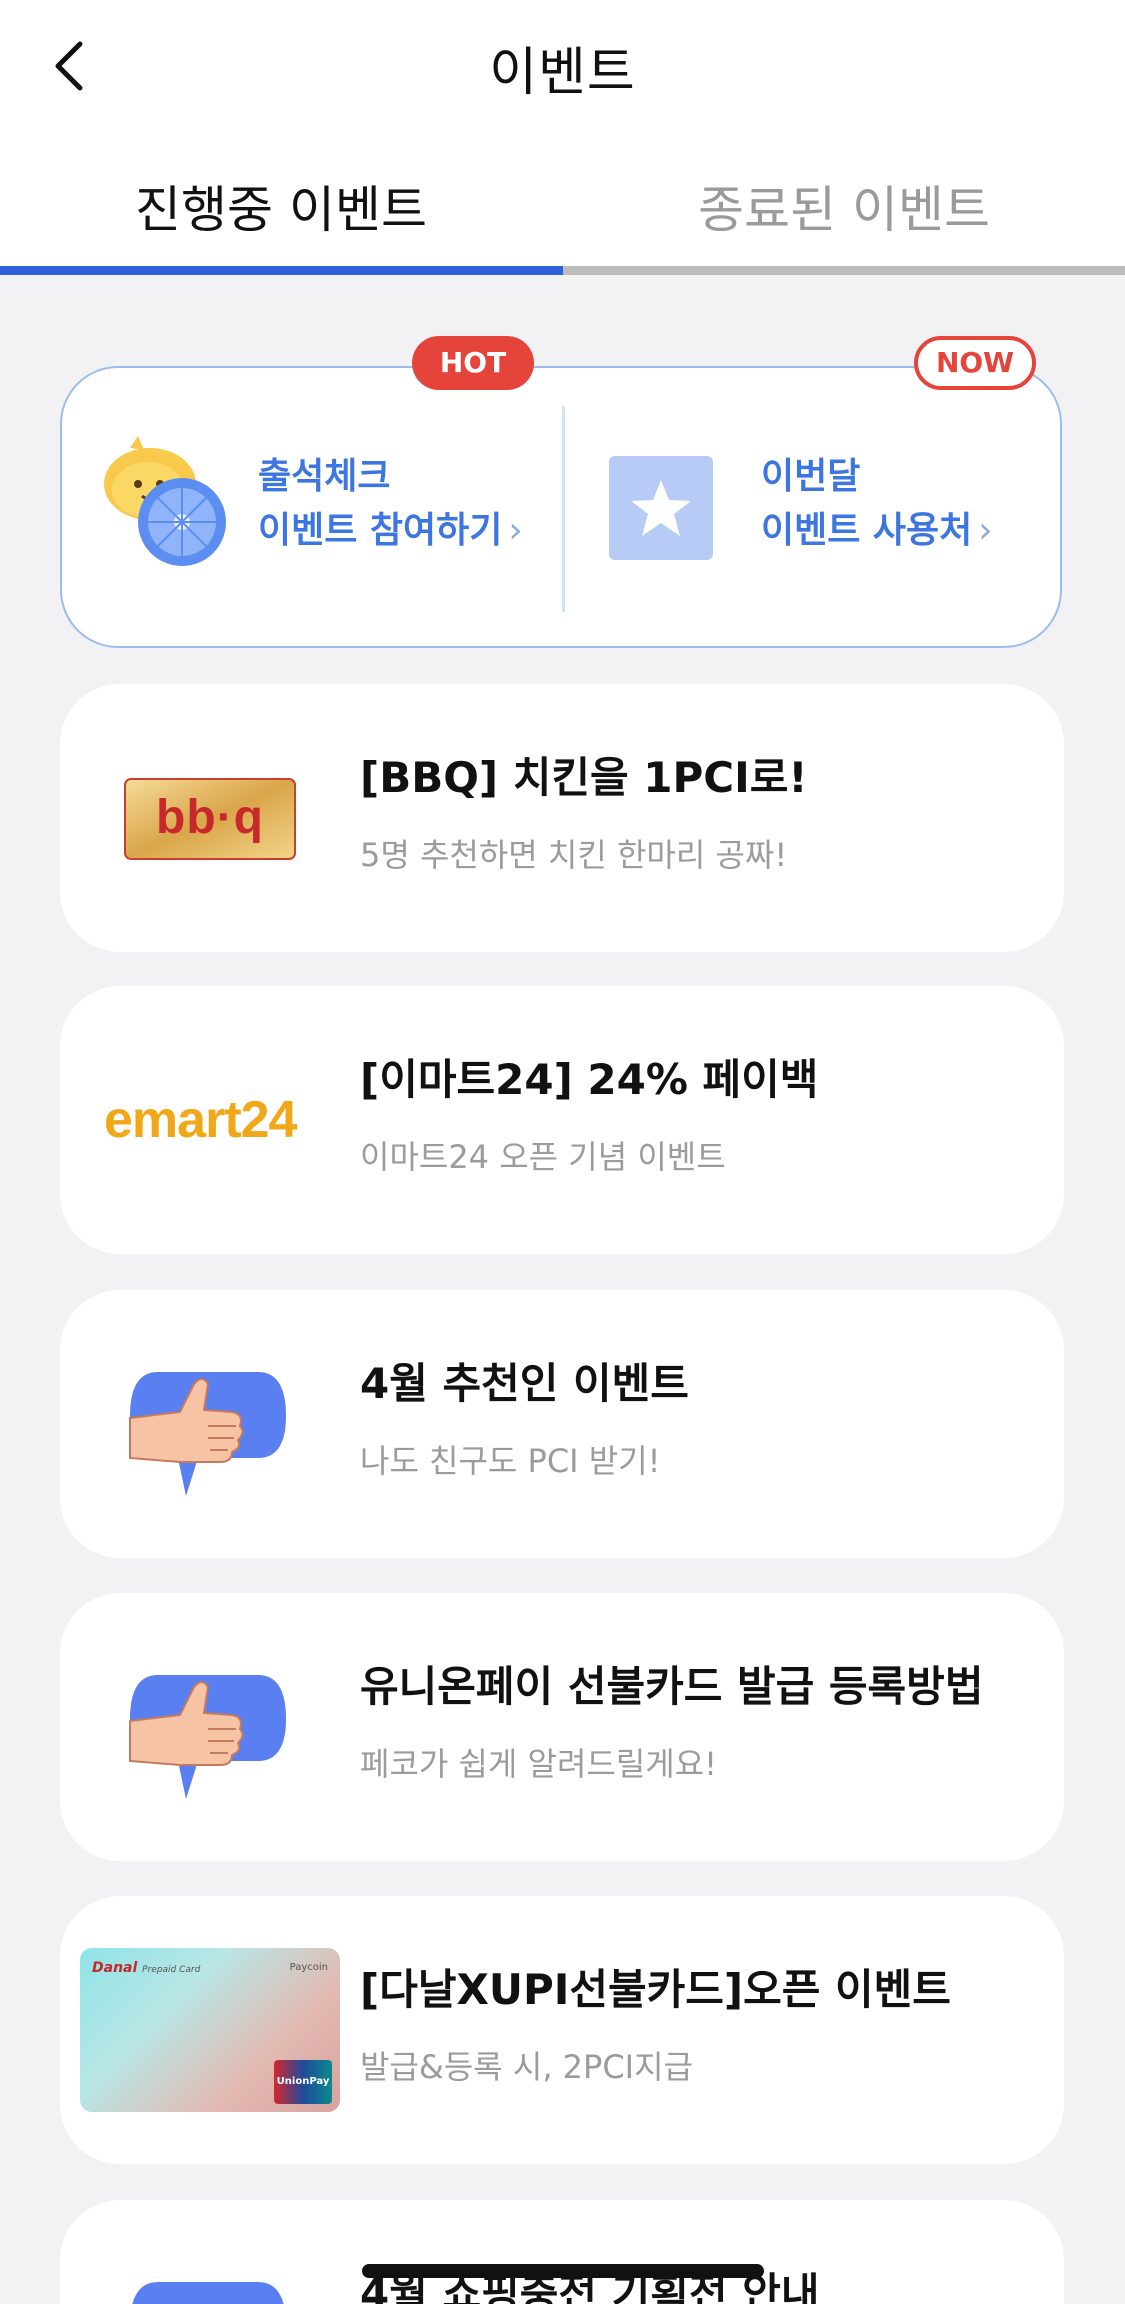  I want to click on prepaid-card-image: Danal Prepaid Card Paycoin UnionPay, so click(210, 2030).